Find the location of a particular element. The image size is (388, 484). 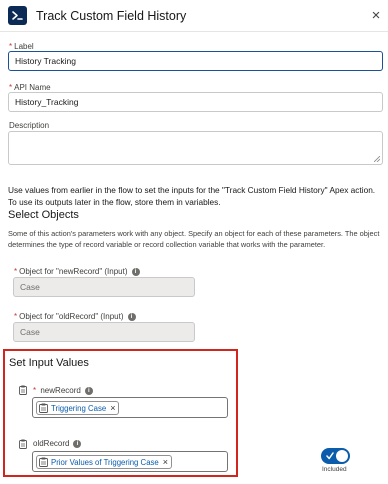

api-name-field-label: * API Name is located at coordinates (30, 87).